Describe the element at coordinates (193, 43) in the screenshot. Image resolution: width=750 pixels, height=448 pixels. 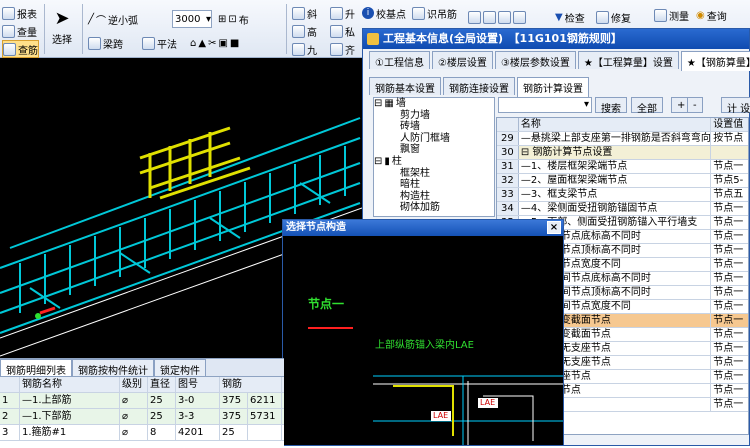
I see `house-icon: ⌂` at that location.